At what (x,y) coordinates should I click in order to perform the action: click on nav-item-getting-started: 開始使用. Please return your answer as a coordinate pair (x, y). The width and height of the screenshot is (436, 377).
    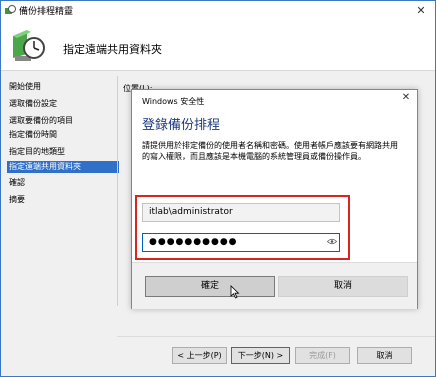
    Looking at the image, I should click on (25, 86).